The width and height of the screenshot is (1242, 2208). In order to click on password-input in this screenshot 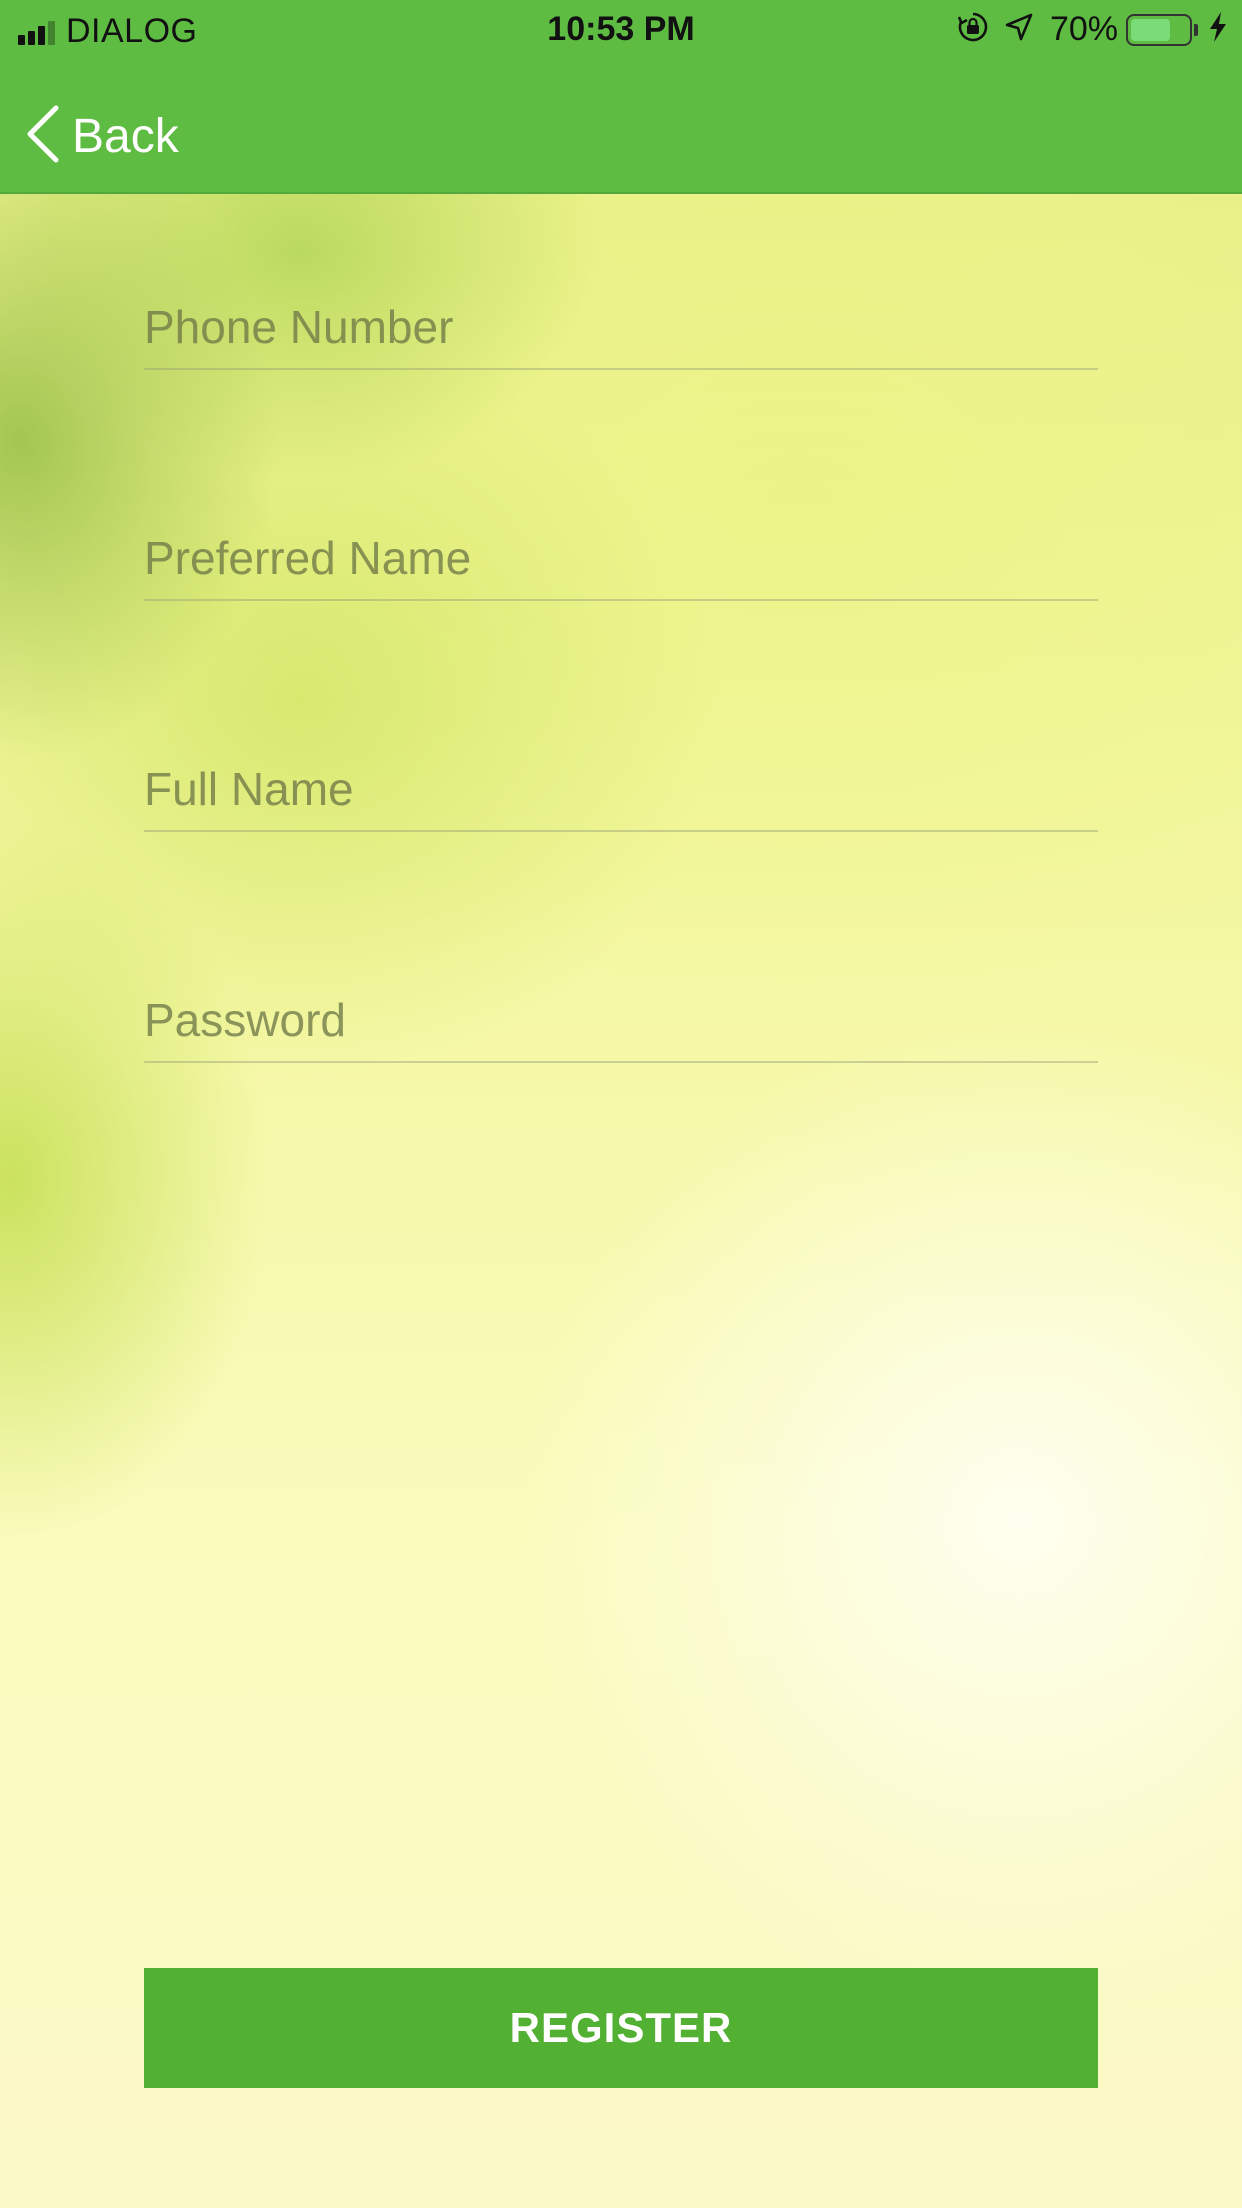, I will do `click(621, 1020)`.